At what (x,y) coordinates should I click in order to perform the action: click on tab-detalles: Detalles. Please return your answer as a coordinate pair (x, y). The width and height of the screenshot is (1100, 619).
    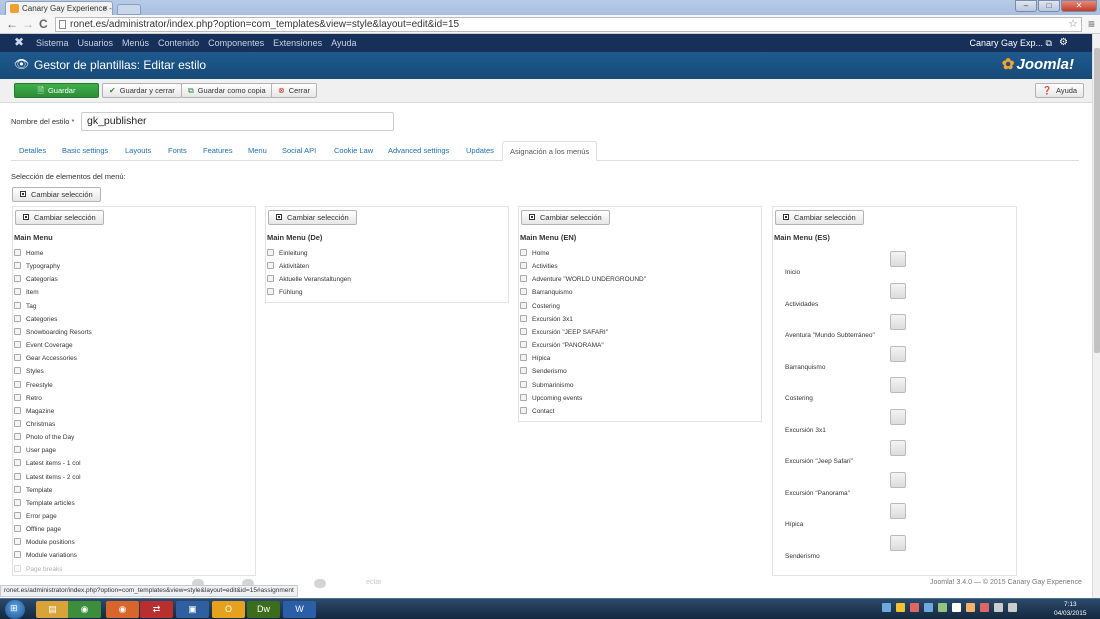
    Looking at the image, I should click on (32, 151).